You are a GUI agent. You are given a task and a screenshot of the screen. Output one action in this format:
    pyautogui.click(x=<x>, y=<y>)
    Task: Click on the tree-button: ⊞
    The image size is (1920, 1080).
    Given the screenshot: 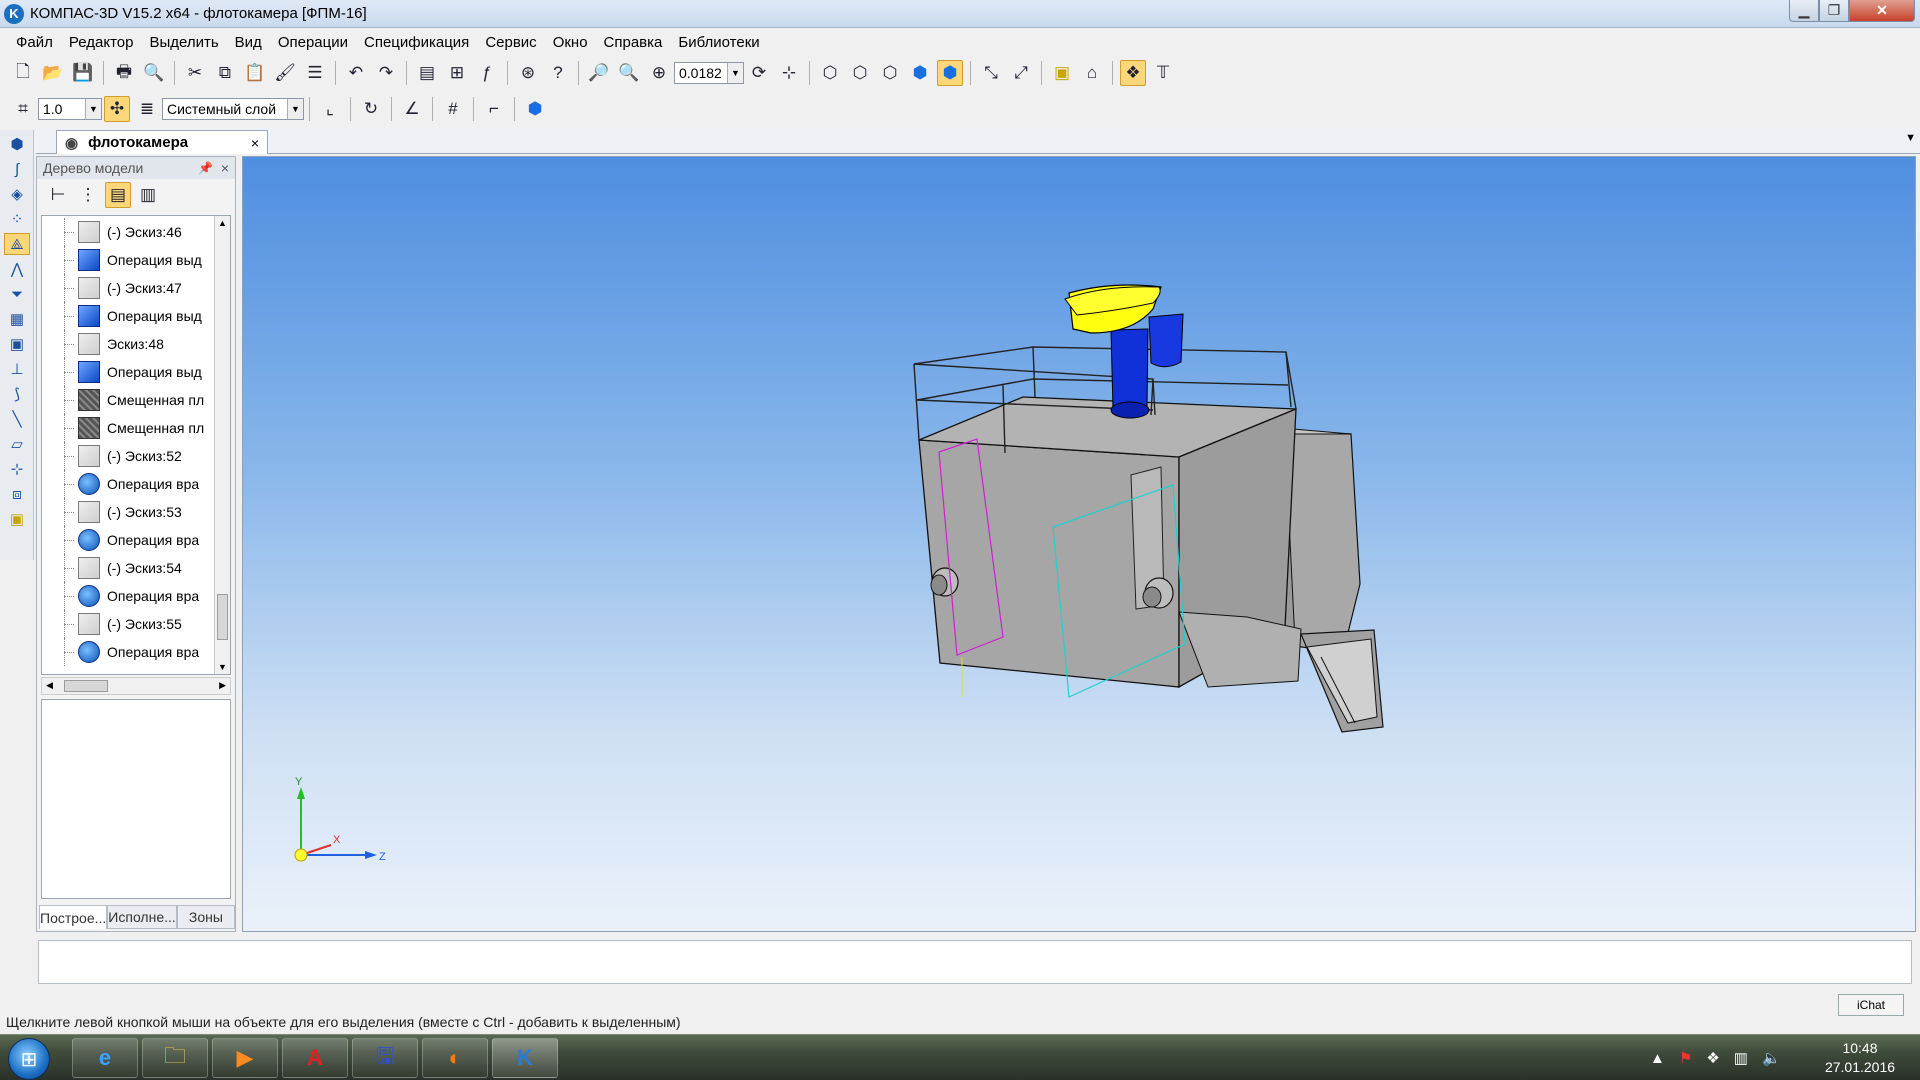 What is the action you would take?
    pyautogui.click(x=457, y=73)
    